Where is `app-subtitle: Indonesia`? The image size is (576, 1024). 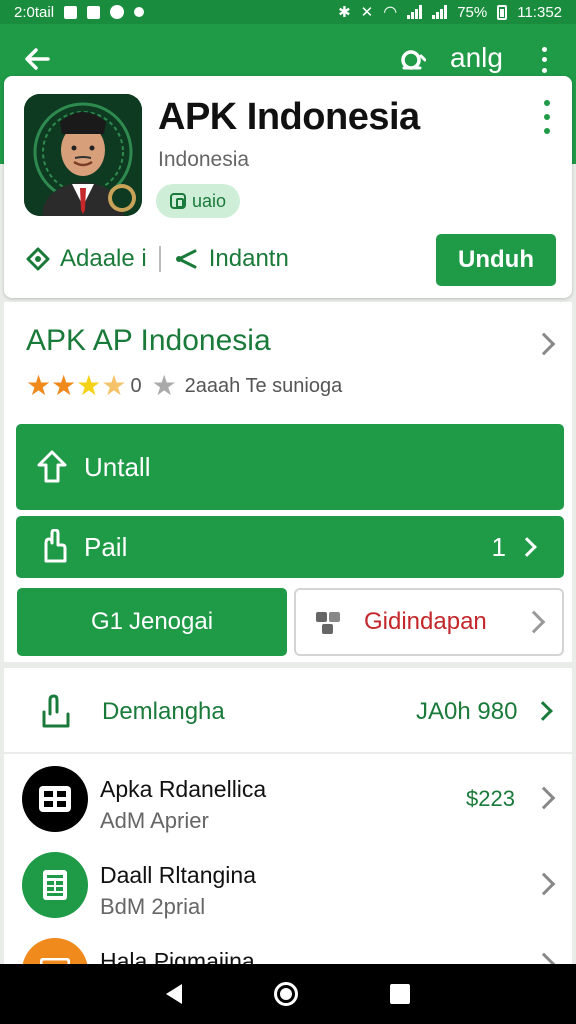 app-subtitle: Indonesia is located at coordinates (204, 159).